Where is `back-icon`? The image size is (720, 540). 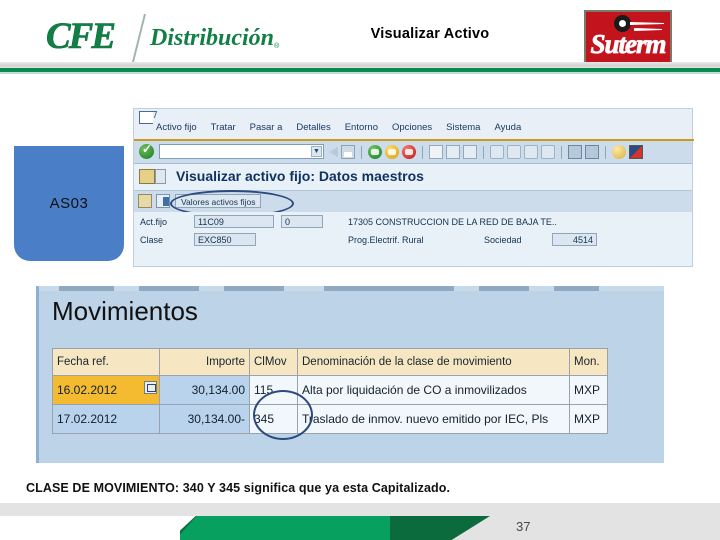 back-icon is located at coordinates (334, 152).